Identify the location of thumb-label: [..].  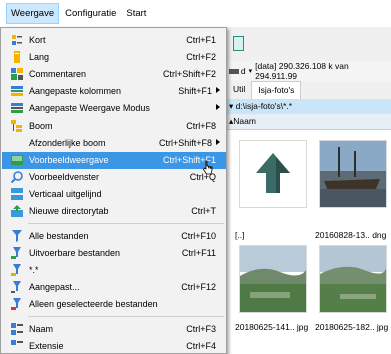
(240, 235).